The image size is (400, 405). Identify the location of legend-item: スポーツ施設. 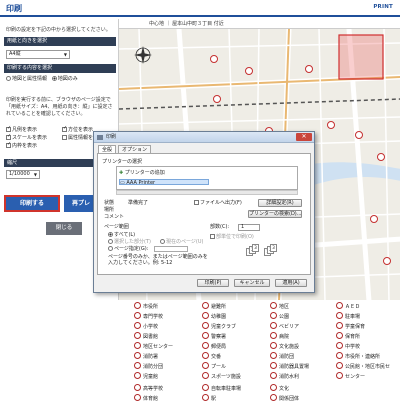
(221, 376).